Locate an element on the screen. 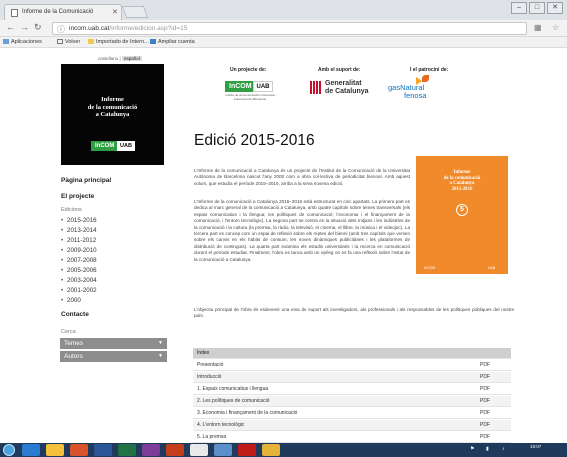 This screenshot has width=567, height=457. tray-flag-icon: ⚑ is located at coordinates (472, 449).